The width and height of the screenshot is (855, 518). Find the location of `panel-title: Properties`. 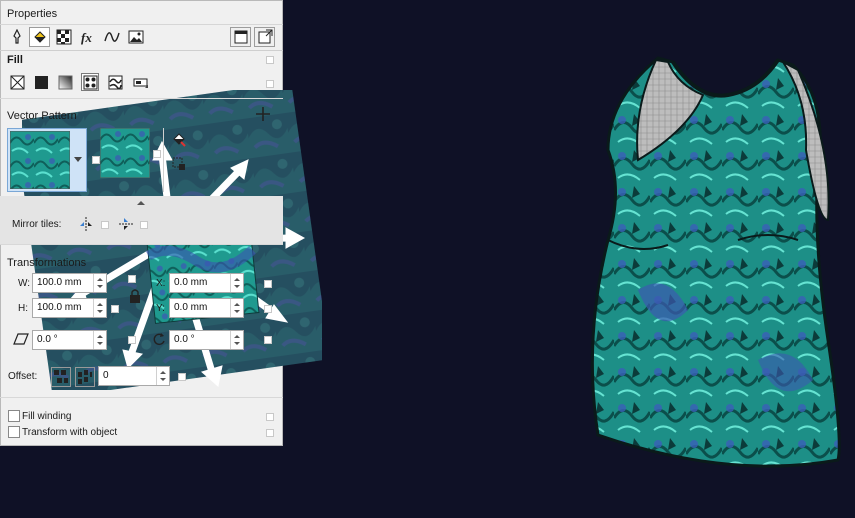

panel-title: Properties is located at coordinates (32, 14).